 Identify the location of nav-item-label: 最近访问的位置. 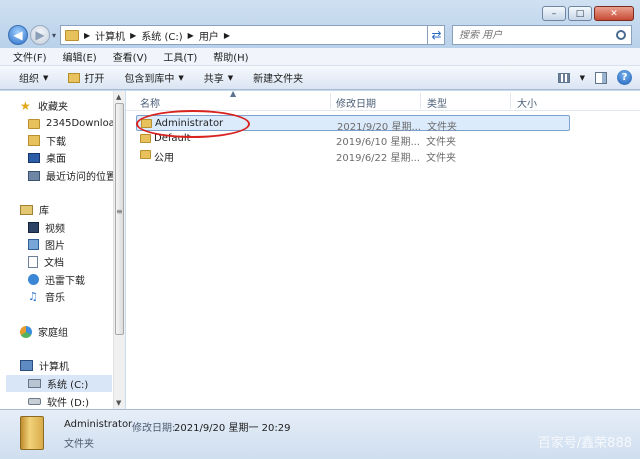
(81, 177).